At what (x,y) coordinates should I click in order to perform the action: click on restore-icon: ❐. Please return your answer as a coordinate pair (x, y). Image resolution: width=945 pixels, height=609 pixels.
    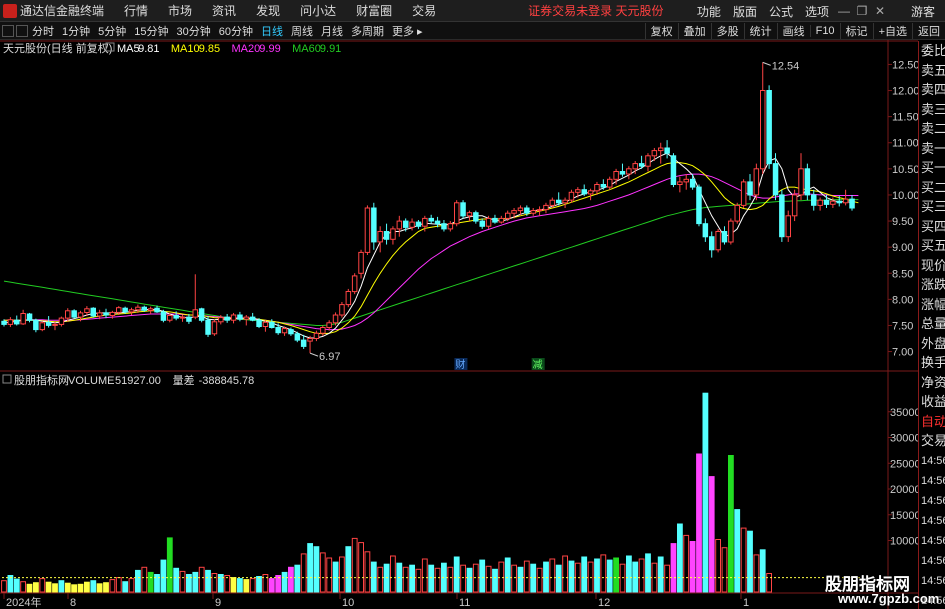
    Looking at the image, I should click on (862, 11).